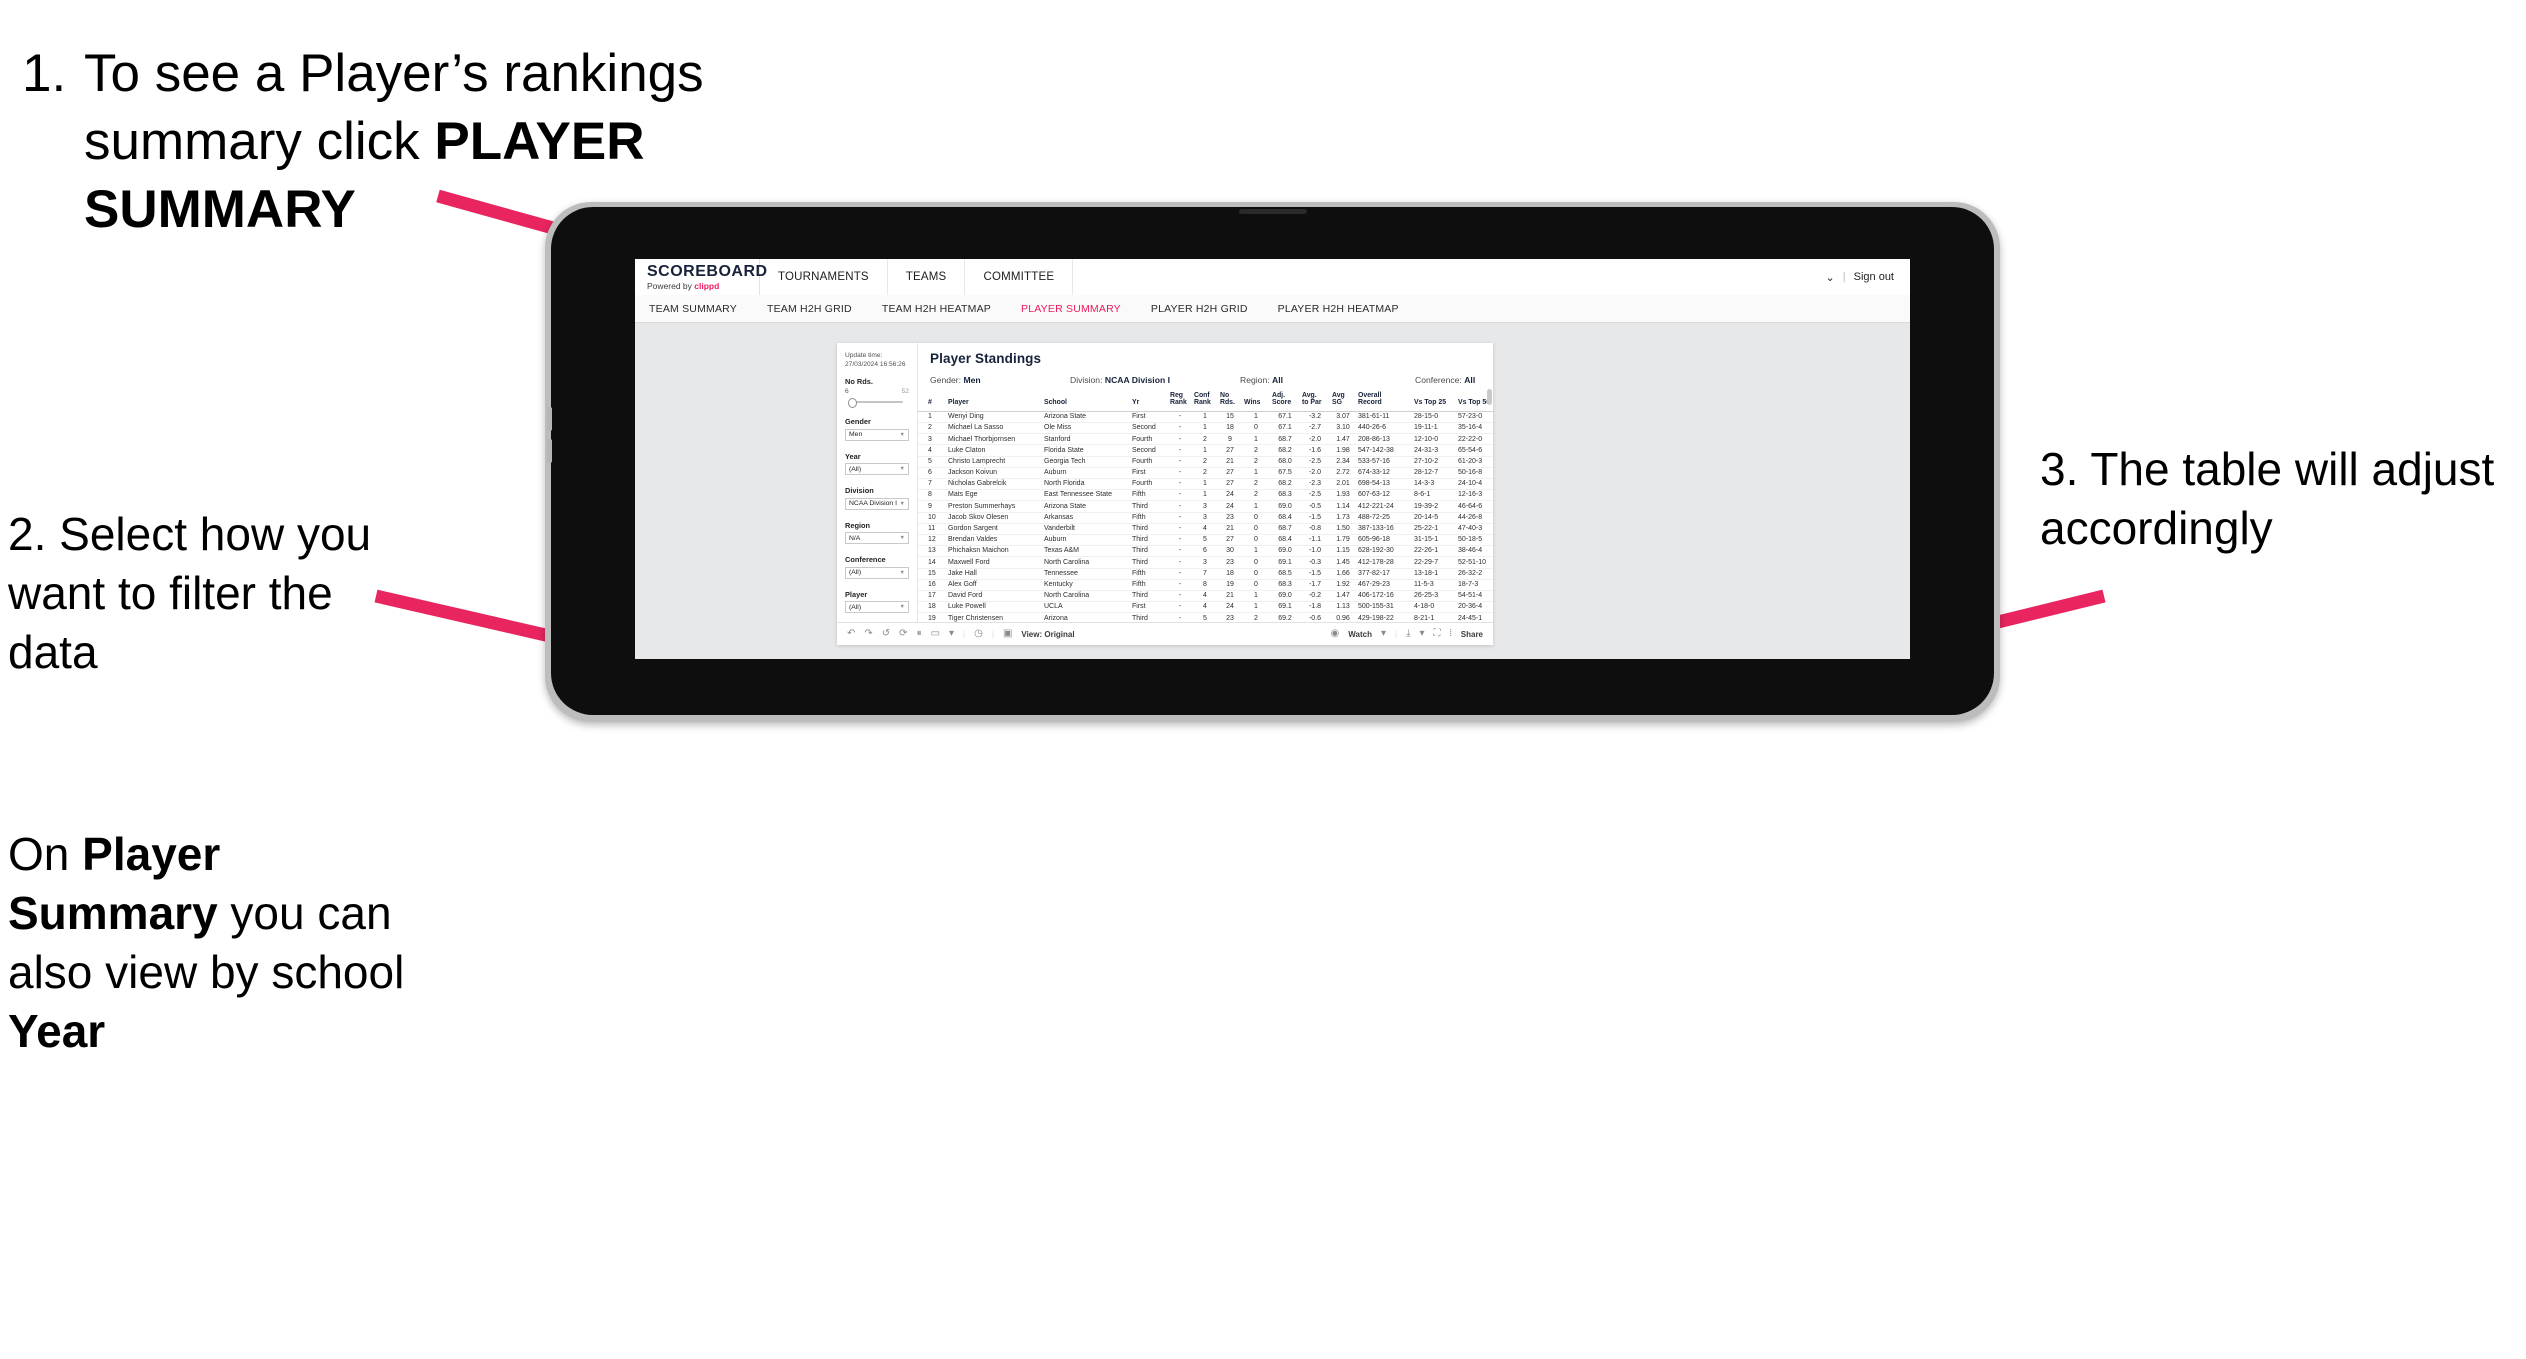  What do you see at coordinates (994, 401) in the screenshot?
I see `col-header-player: Player` at bounding box center [994, 401].